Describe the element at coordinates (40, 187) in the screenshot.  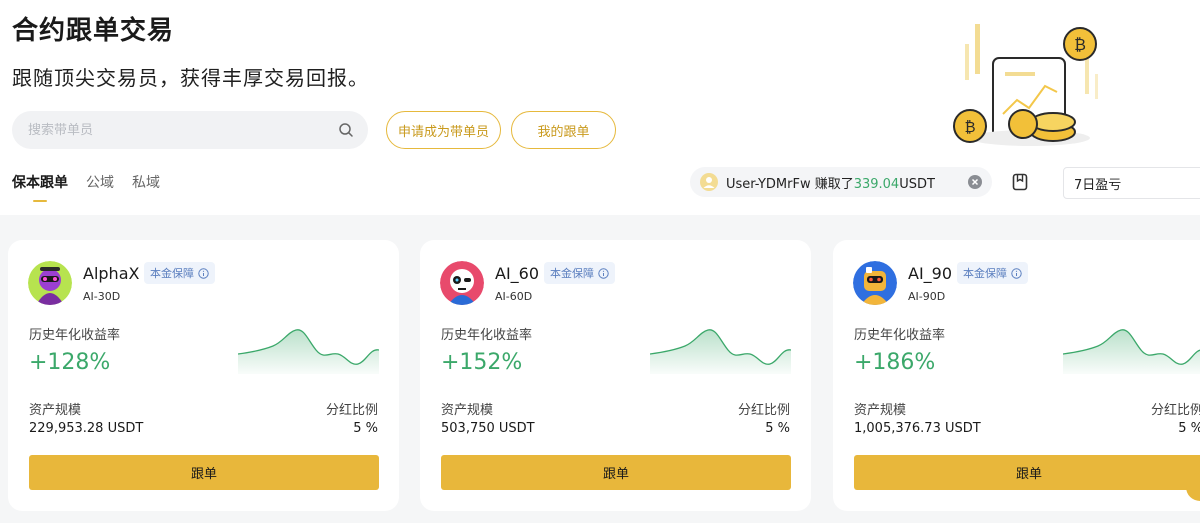
I see `tab-principal-protected: 保本跟单` at that location.